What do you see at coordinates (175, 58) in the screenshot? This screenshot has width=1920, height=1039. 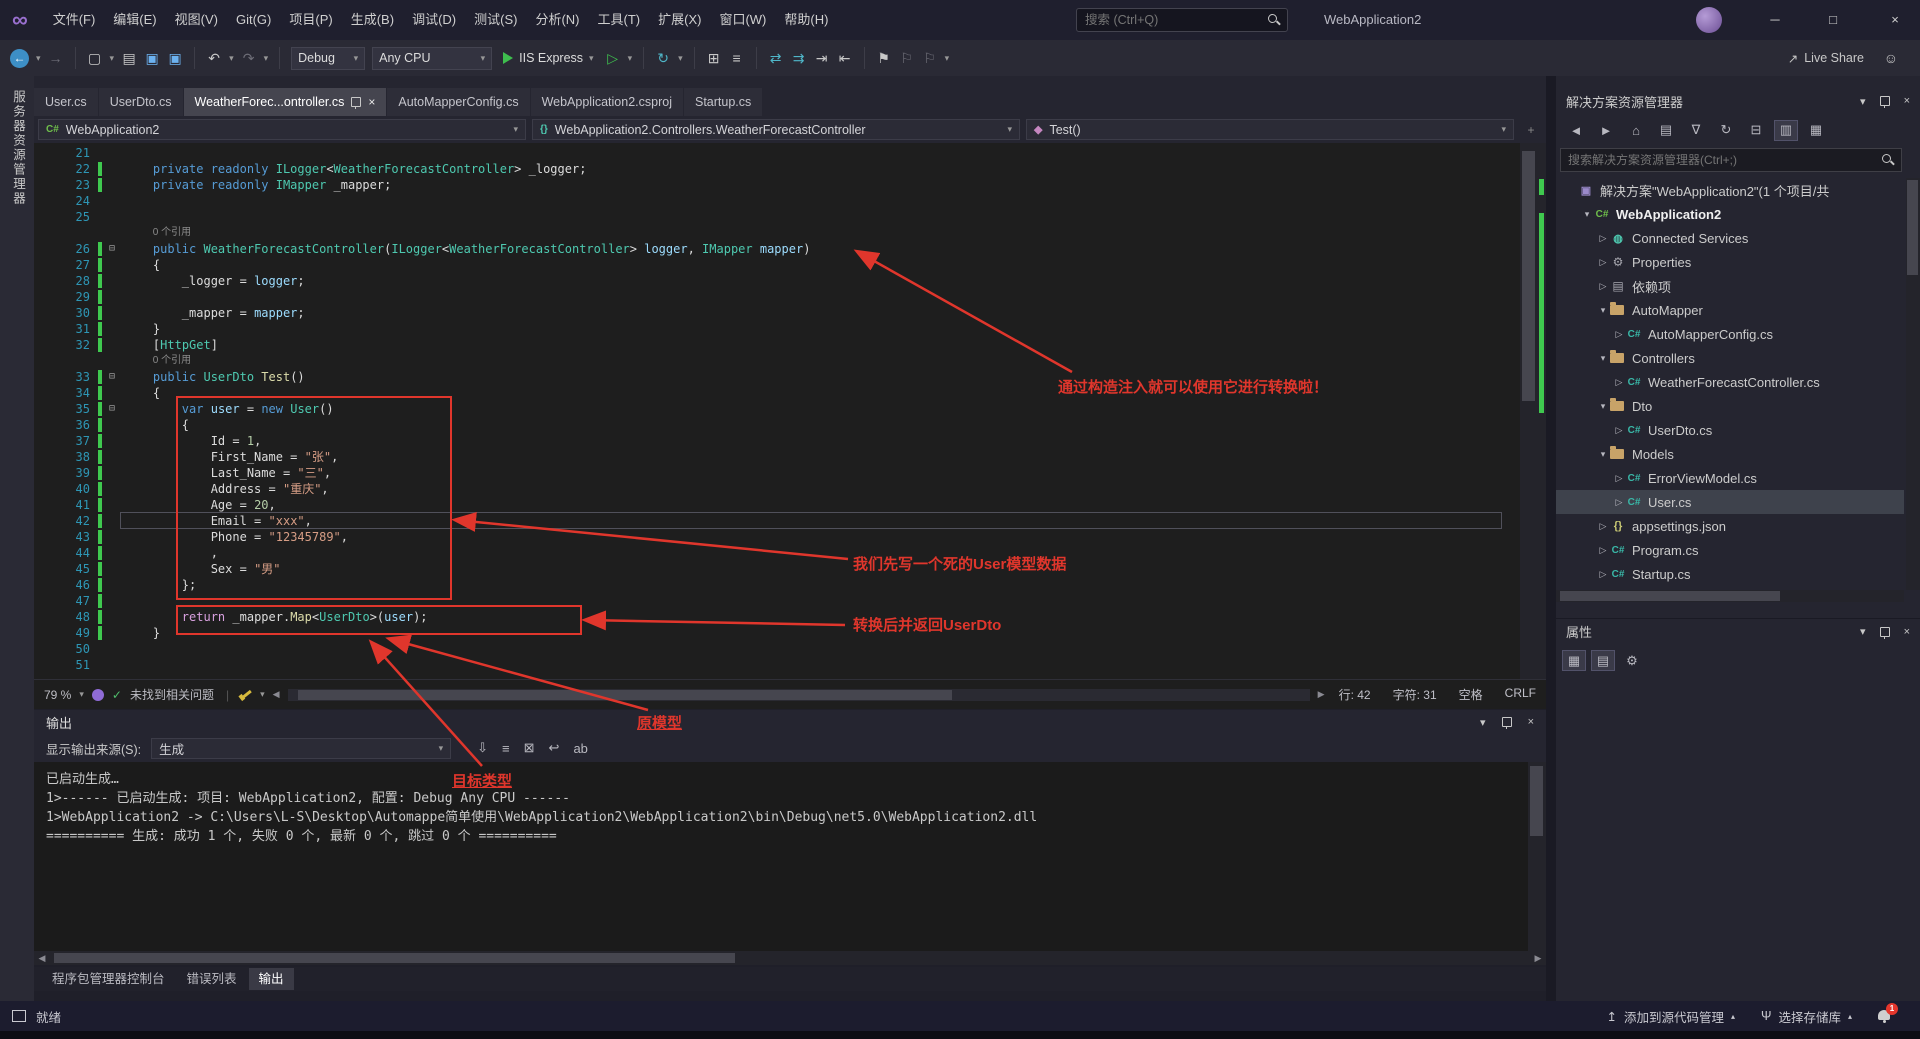 I see `save-all-icon: ▣` at bounding box center [175, 58].